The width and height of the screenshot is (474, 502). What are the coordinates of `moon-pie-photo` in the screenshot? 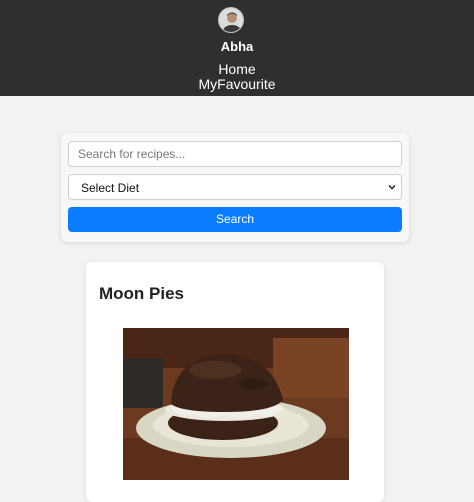 It's located at (236, 404).